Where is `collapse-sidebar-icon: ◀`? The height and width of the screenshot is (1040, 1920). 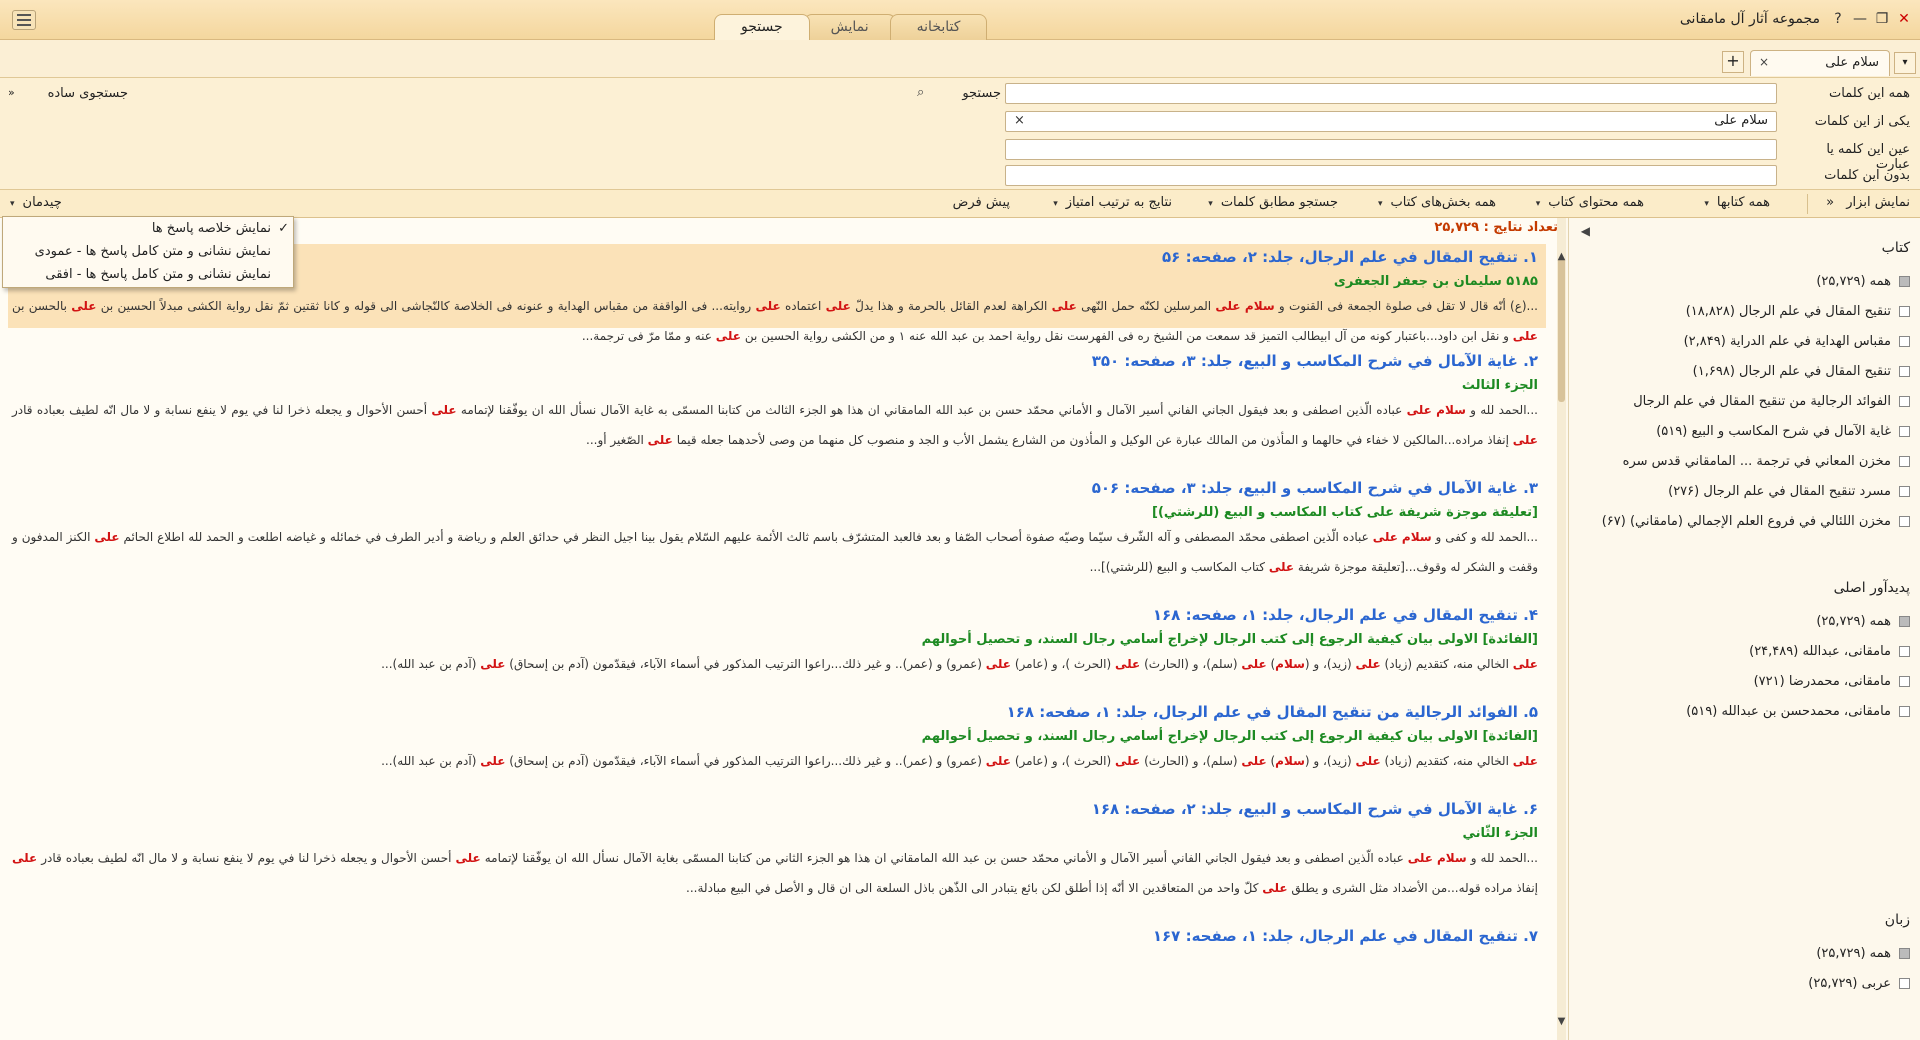
collapse-sidebar-icon: ◀ is located at coordinates (1585, 231).